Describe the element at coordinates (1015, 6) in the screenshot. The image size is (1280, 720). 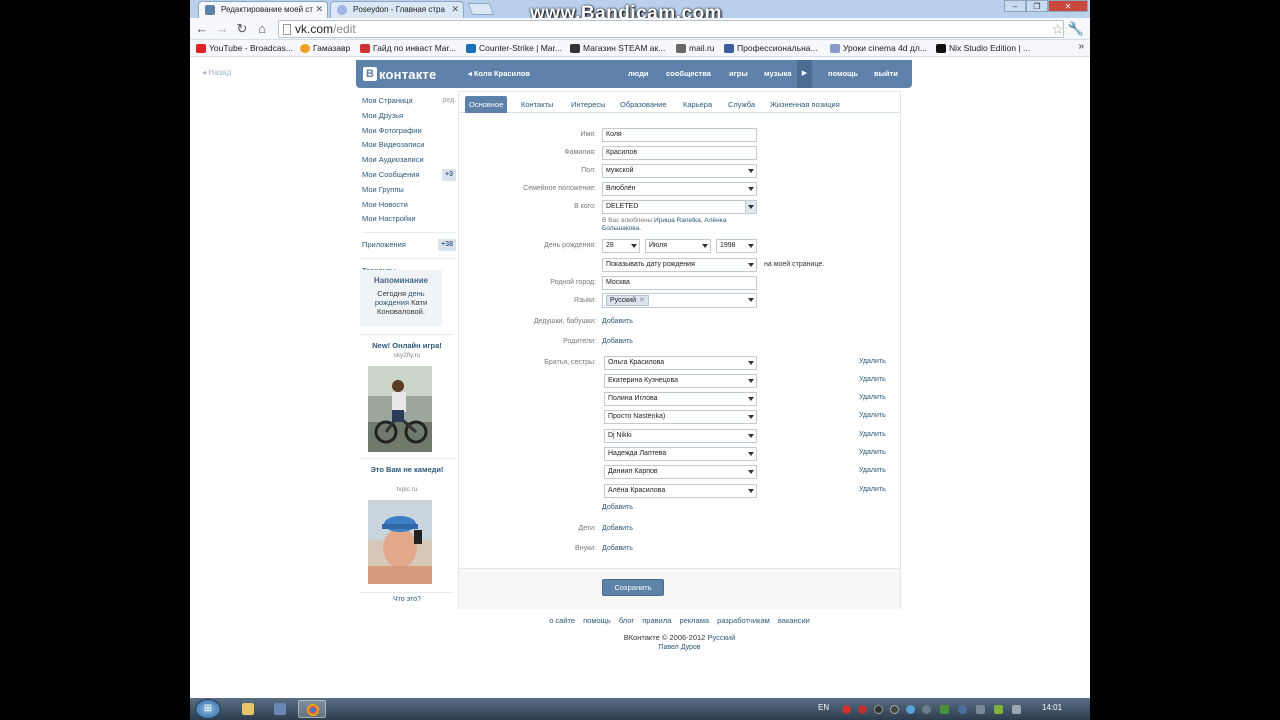
I see `minimize-icon: –` at that location.